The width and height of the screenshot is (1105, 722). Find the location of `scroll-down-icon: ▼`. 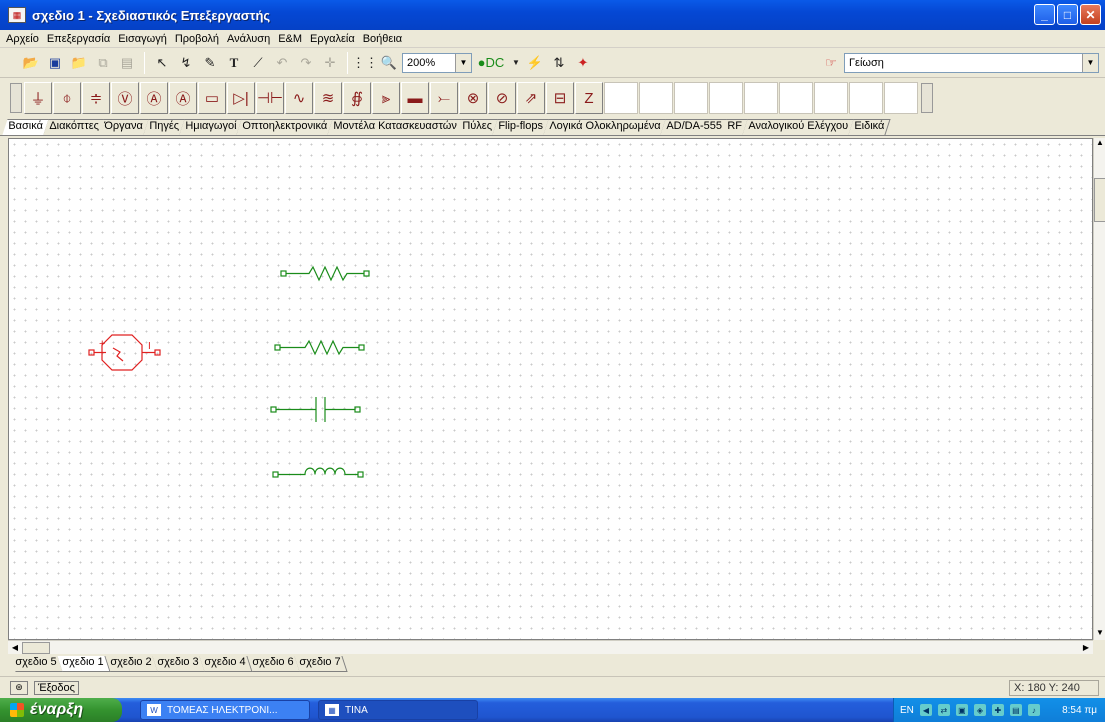

scroll-down-icon: ▼ is located at coordinates (1099, 634).